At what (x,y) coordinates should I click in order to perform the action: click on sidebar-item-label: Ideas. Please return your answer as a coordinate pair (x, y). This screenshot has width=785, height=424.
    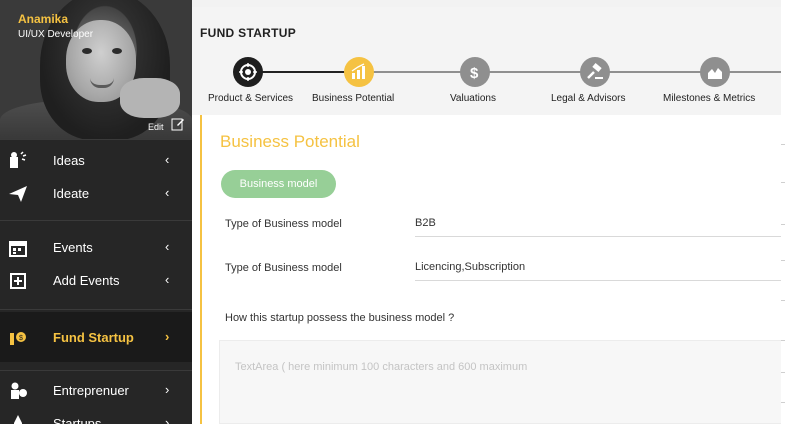
    Looking at the image, I should click on (69, 160).